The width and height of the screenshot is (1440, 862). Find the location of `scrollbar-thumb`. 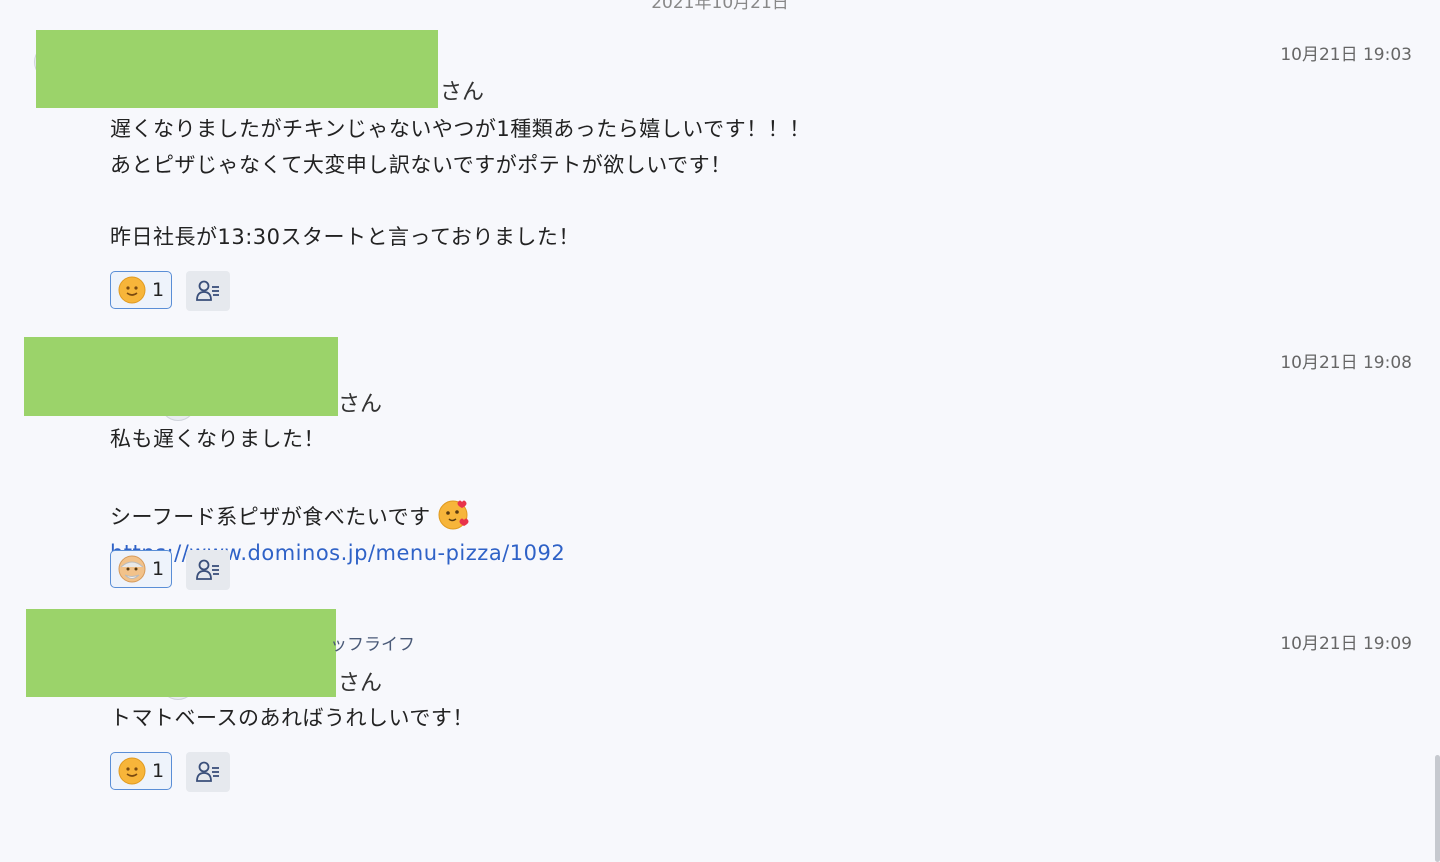

scrollbar-thumb is located at coordinates (1437, 808).